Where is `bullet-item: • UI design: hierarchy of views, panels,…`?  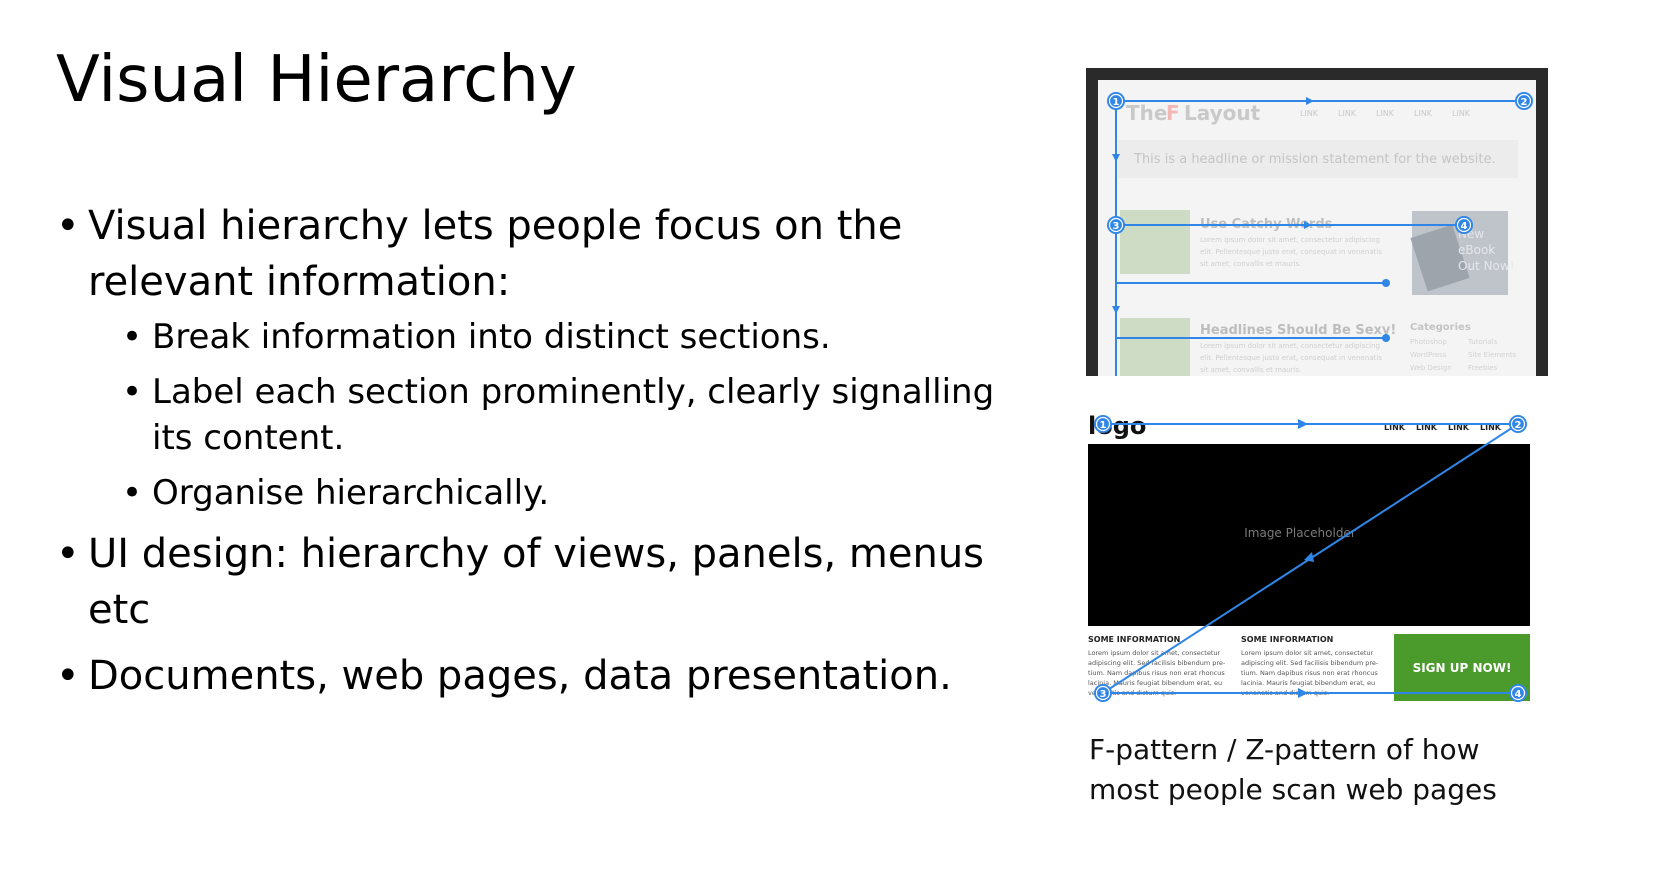
bullet-item: • UI design: hierarchy of views, panels,… is located at coordinates (536, 582).